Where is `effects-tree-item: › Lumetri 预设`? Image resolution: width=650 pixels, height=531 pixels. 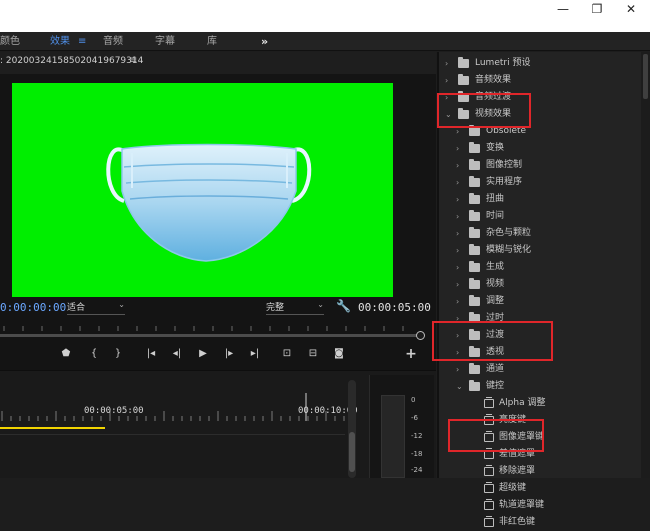
effects-tree-item: › Lumetri 预设 is located at coordinates (541, 63).